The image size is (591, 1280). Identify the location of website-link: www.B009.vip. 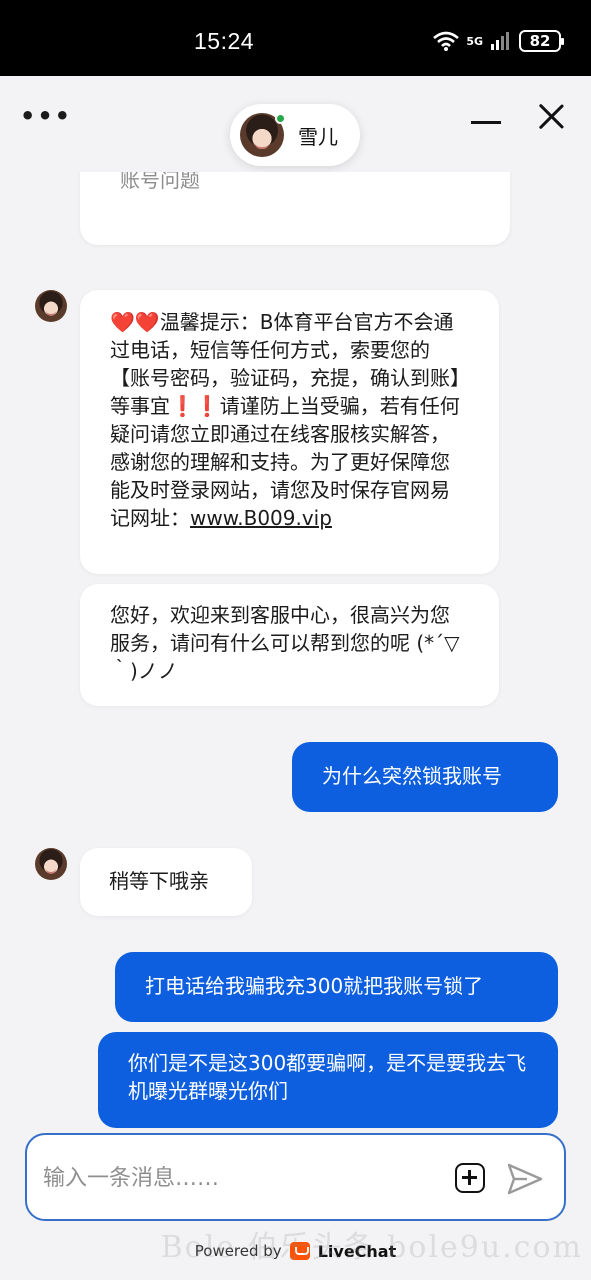
(261, 518).